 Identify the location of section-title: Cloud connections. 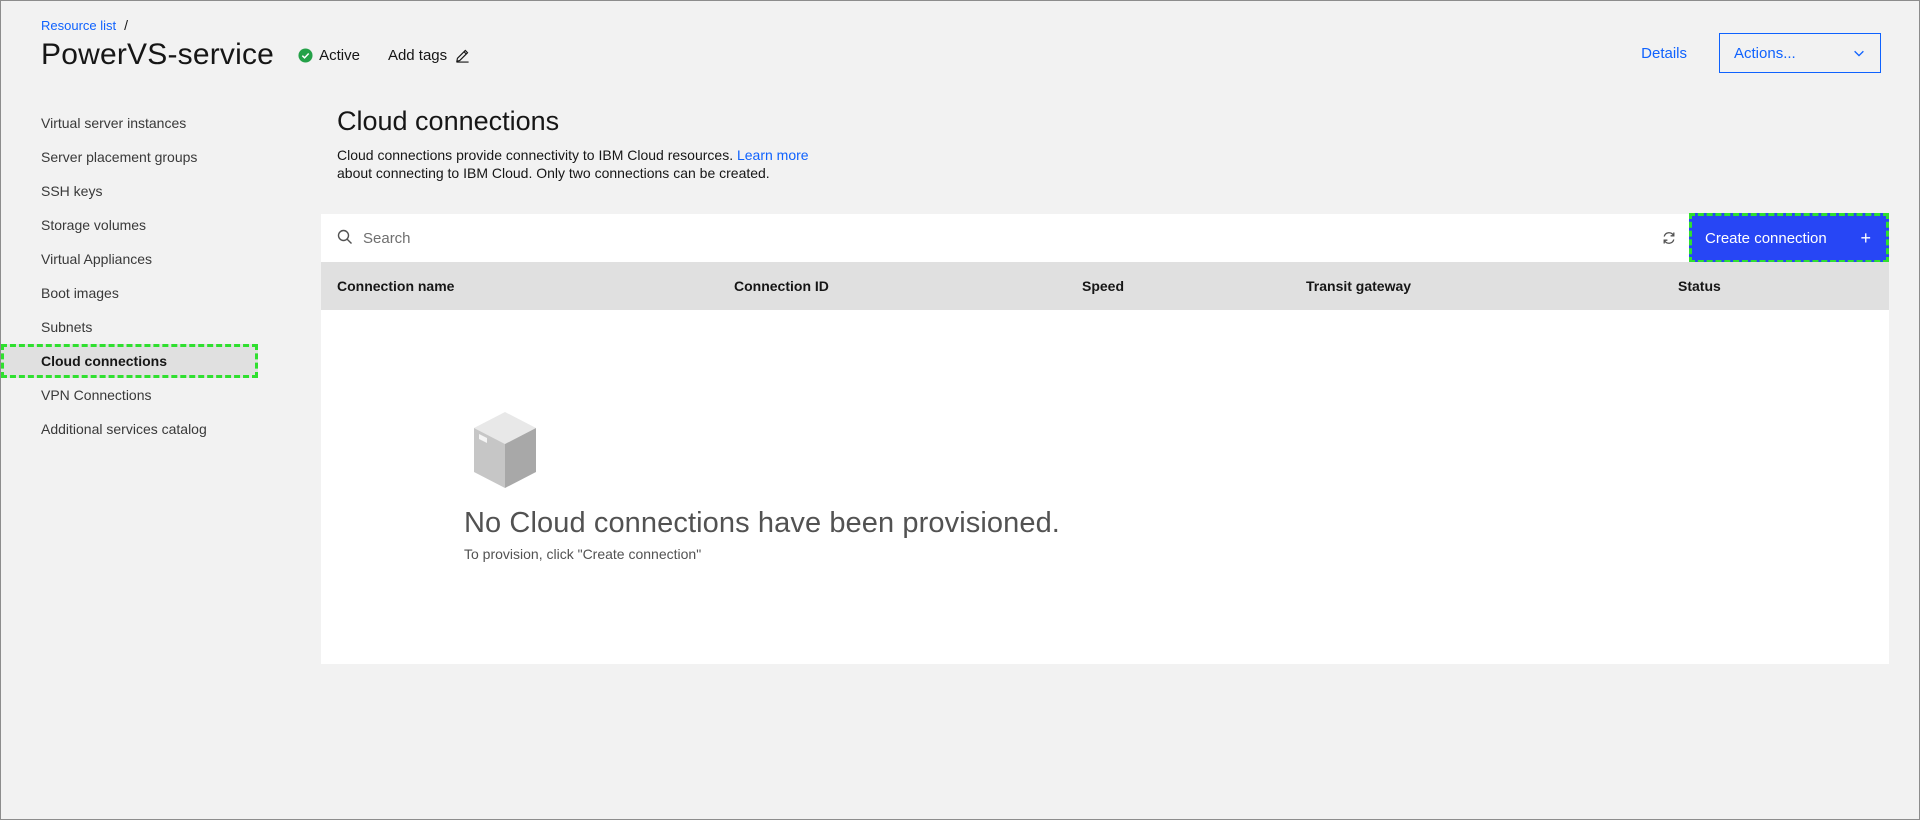
(448, 121).